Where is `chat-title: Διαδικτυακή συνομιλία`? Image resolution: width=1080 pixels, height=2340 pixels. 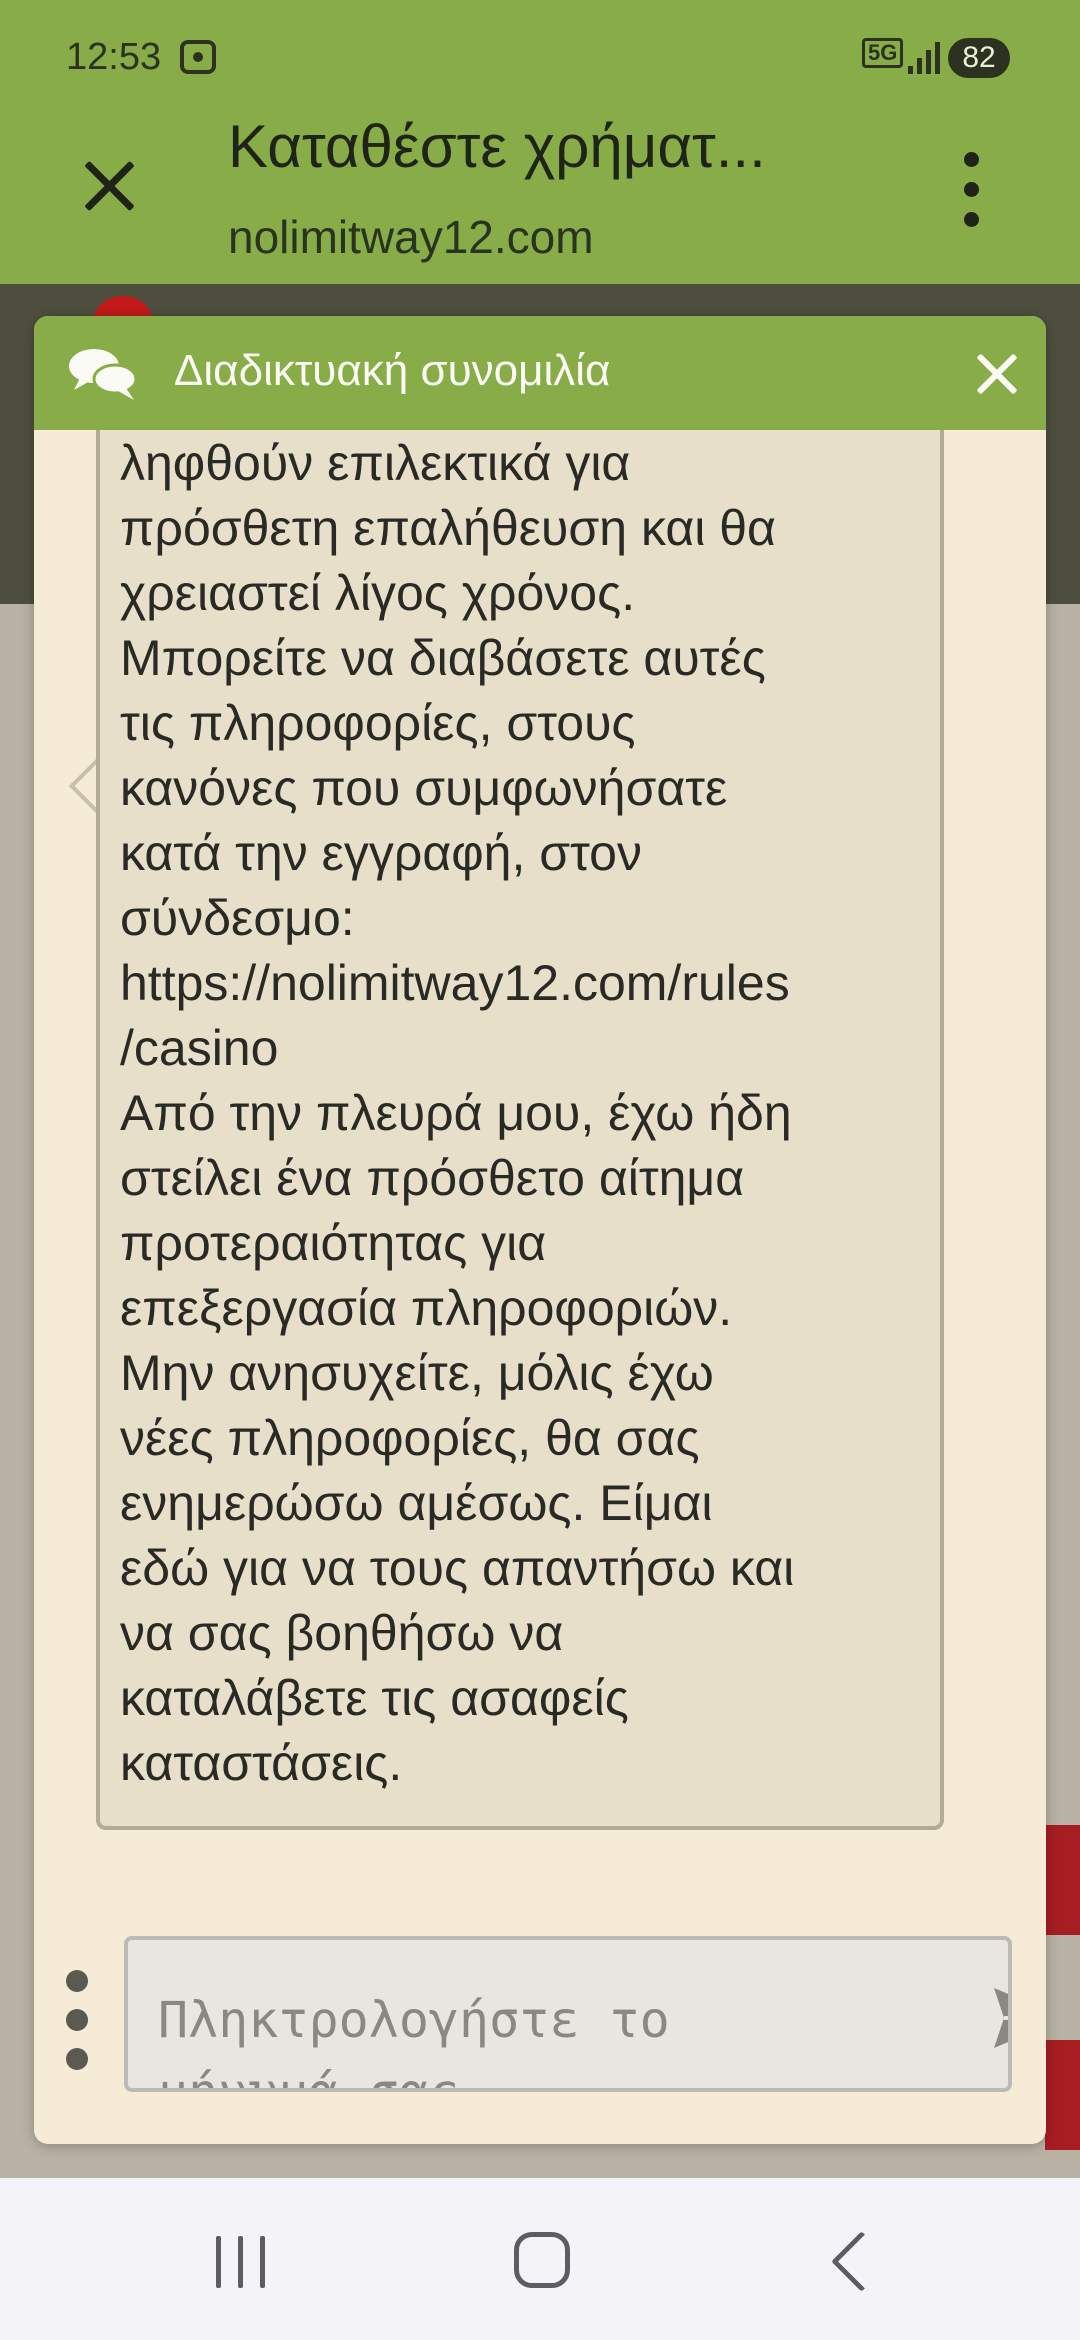
chat-title: Διαδικτυακή συνομιλία is located at coordinates (392, 370).